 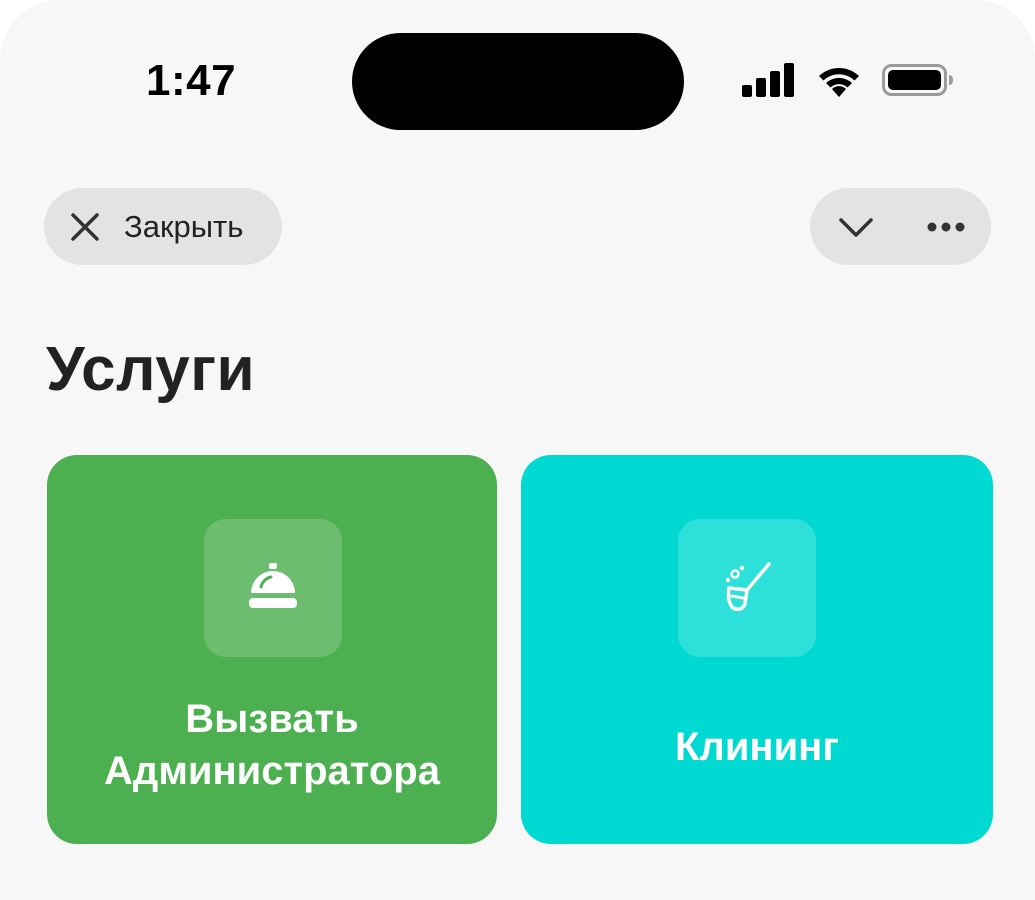 I want to click on page-title: Услуги, so click(x=151, y=369).